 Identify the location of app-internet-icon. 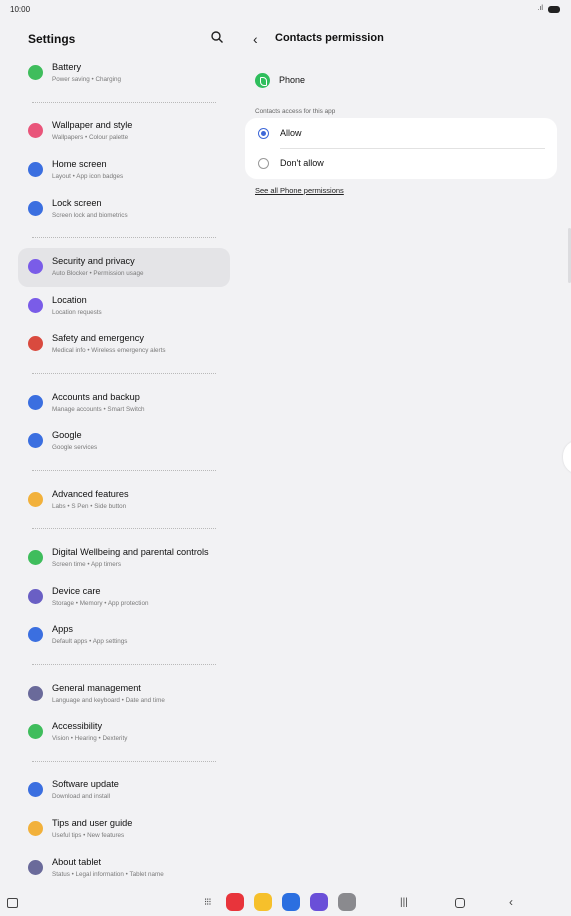
(319, 902).